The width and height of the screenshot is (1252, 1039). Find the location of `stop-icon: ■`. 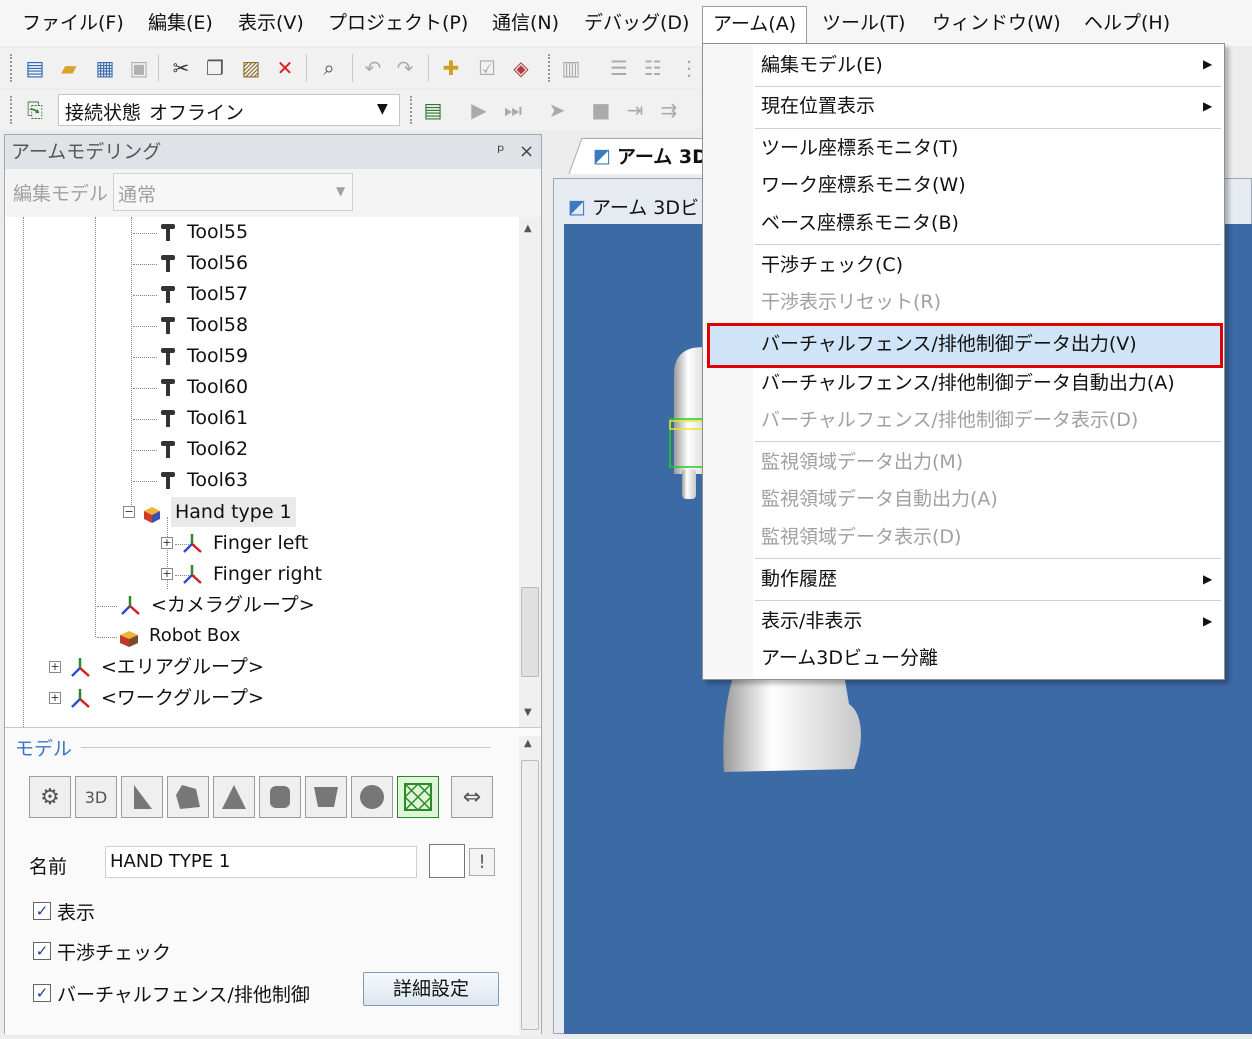

stop-icon: ■ is located at coordinates (601, 110).